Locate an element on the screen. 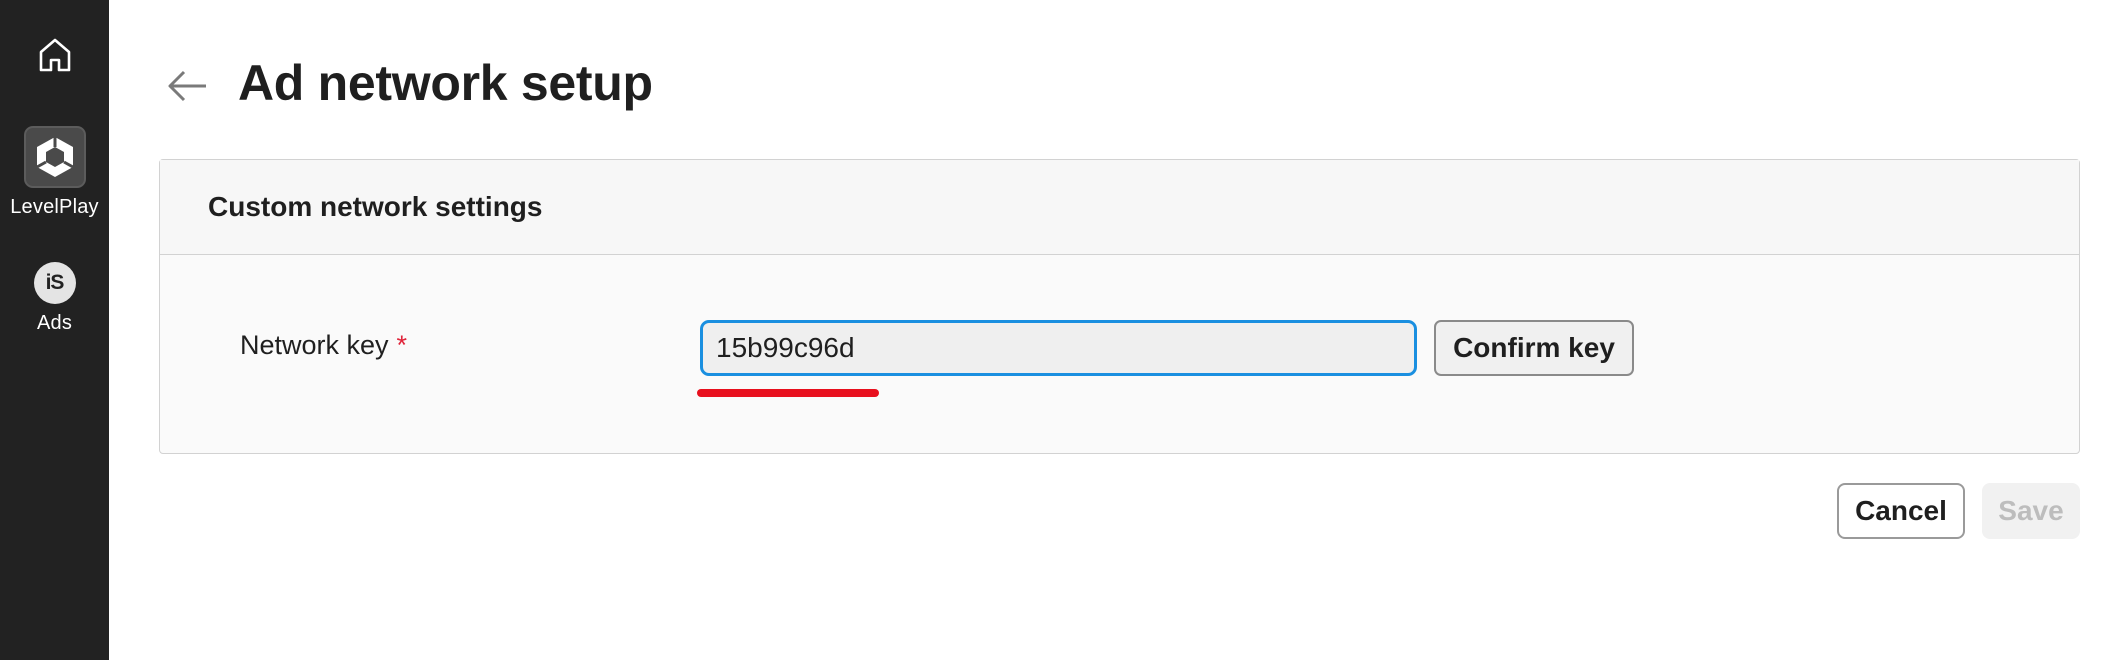  annotation-underline is located at coordinates (788, 393).